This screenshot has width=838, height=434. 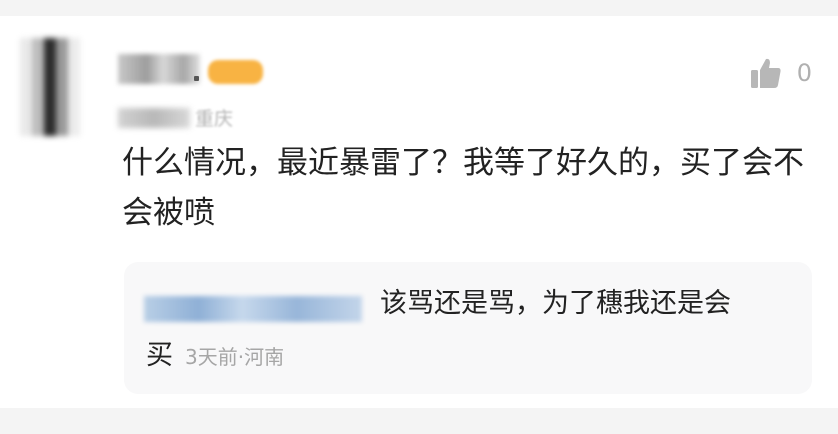 What do you see at coordinates (555, 303) in the screenshot?
I see `reply-text-line1: 该骂还是骂，为了穗我还是会` at bounding box center [555, 303].